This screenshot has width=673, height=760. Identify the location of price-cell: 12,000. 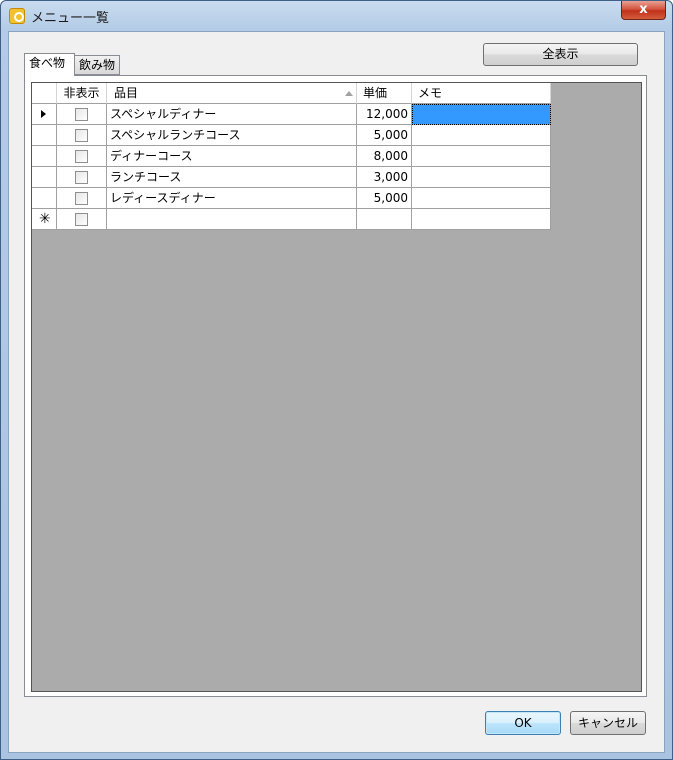
(384, 114).